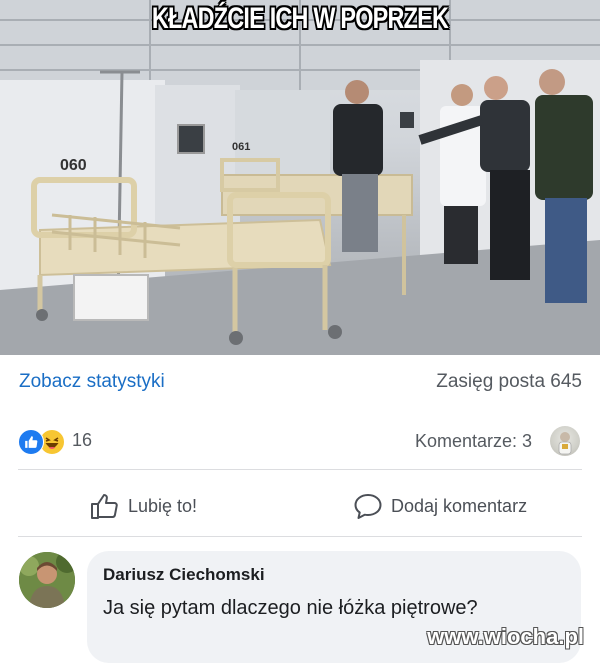 This screenshot has height=668, width=600. I want to click on bed-number-right: 061, so click(241, 147).